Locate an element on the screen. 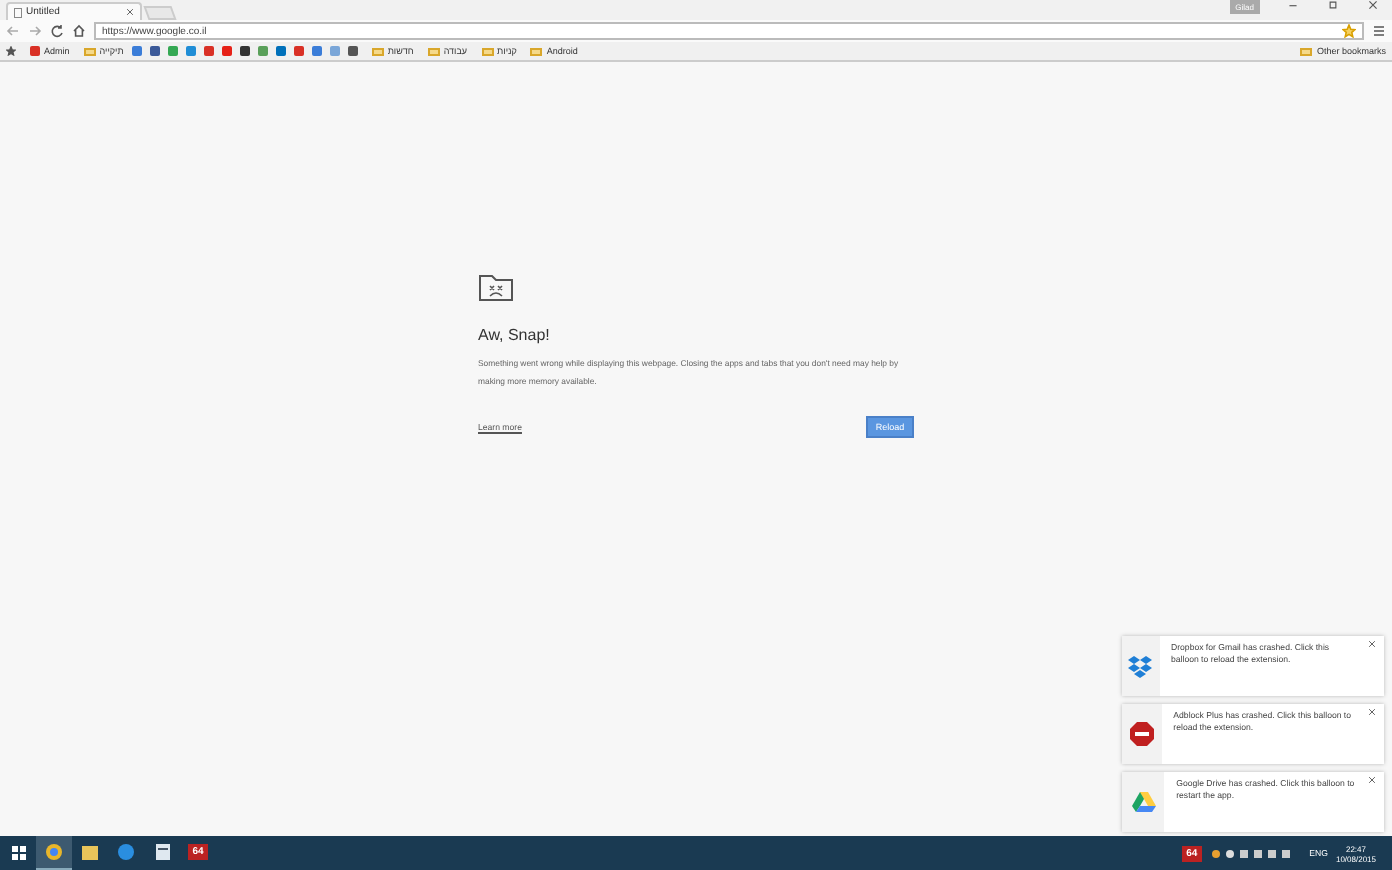  stop-sign-icon is located at coordinates (1141, 734).